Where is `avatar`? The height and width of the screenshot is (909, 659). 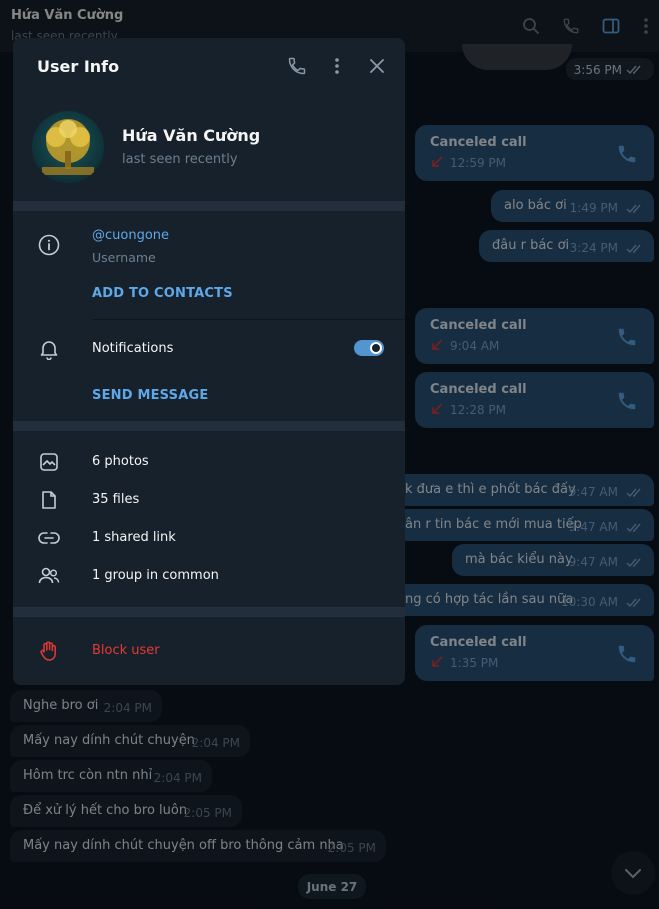
avatar is located at coordinates (68, 147).